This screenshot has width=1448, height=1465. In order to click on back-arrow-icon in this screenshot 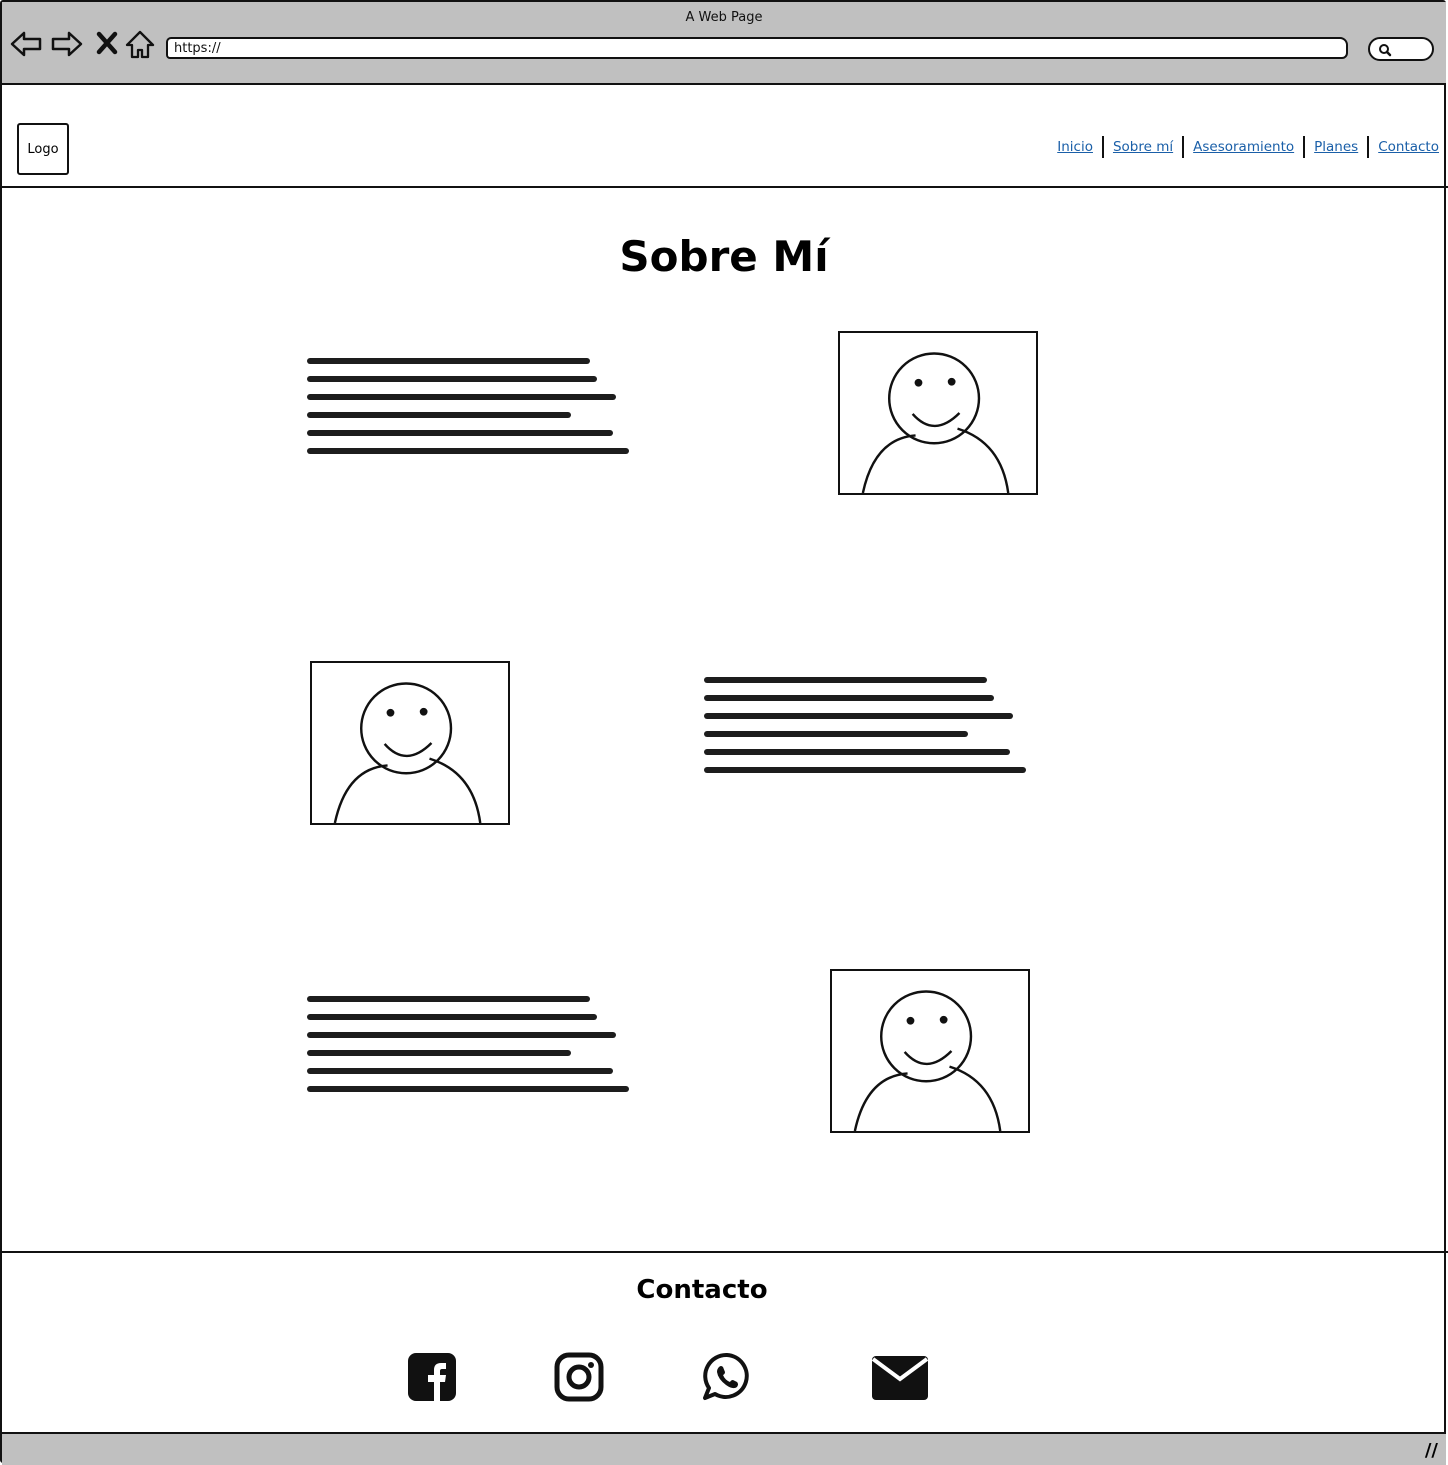, I will do `click(26, 44)`.